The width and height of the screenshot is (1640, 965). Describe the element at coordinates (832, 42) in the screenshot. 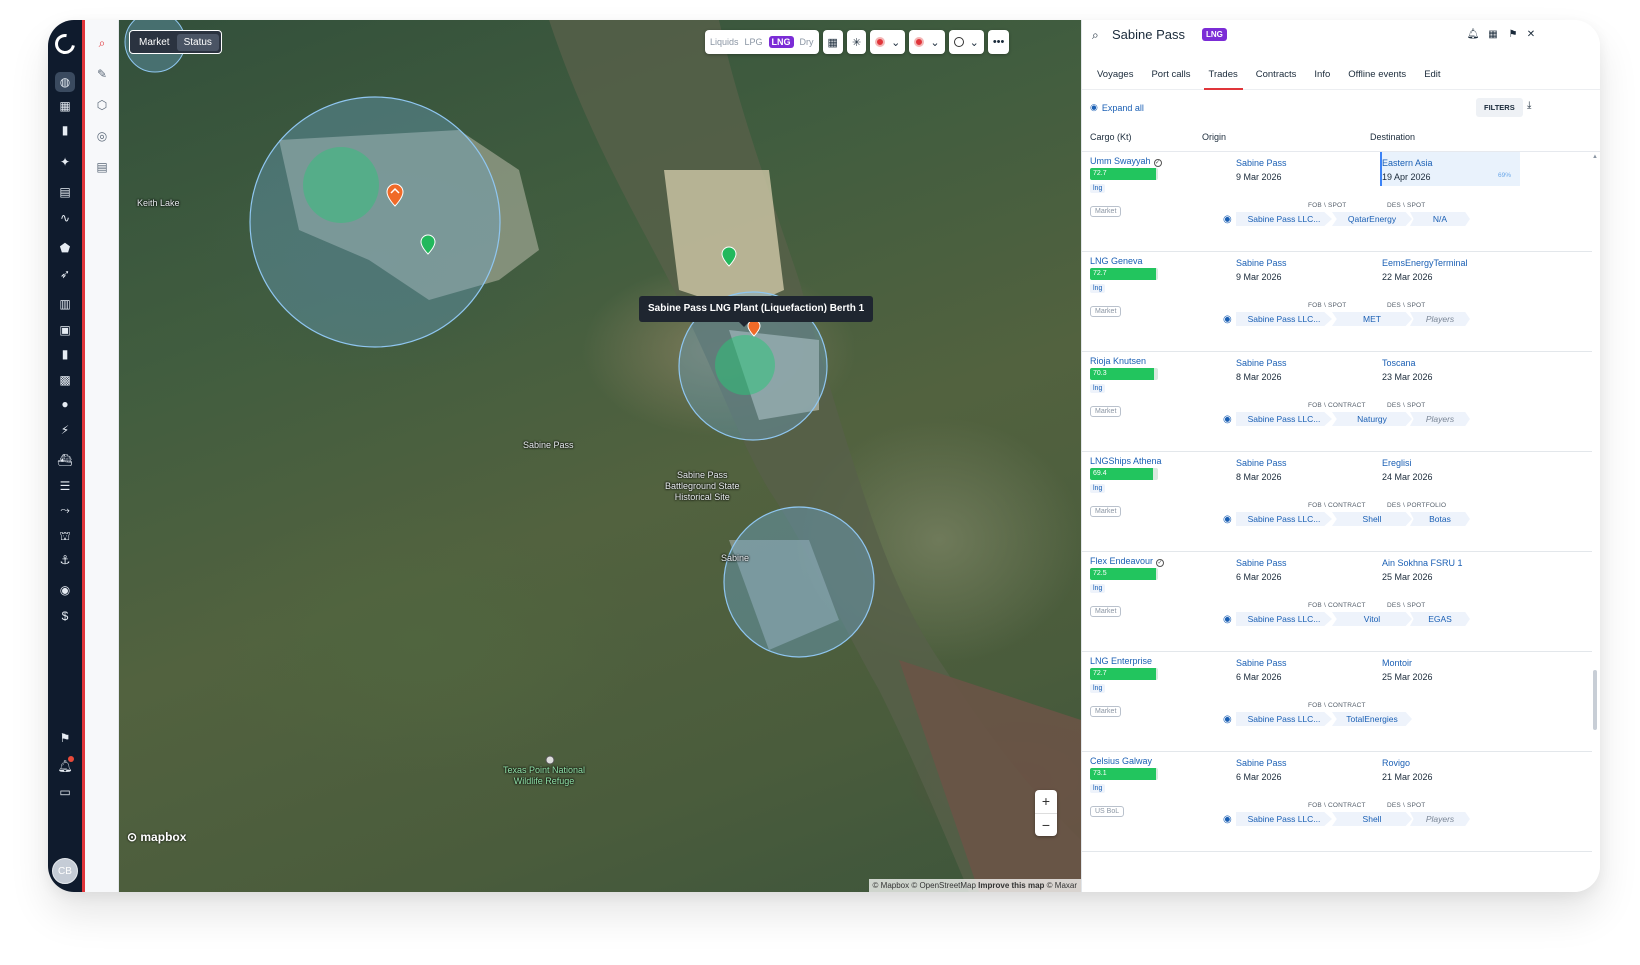

I see `layers-button: ▦` at that location.